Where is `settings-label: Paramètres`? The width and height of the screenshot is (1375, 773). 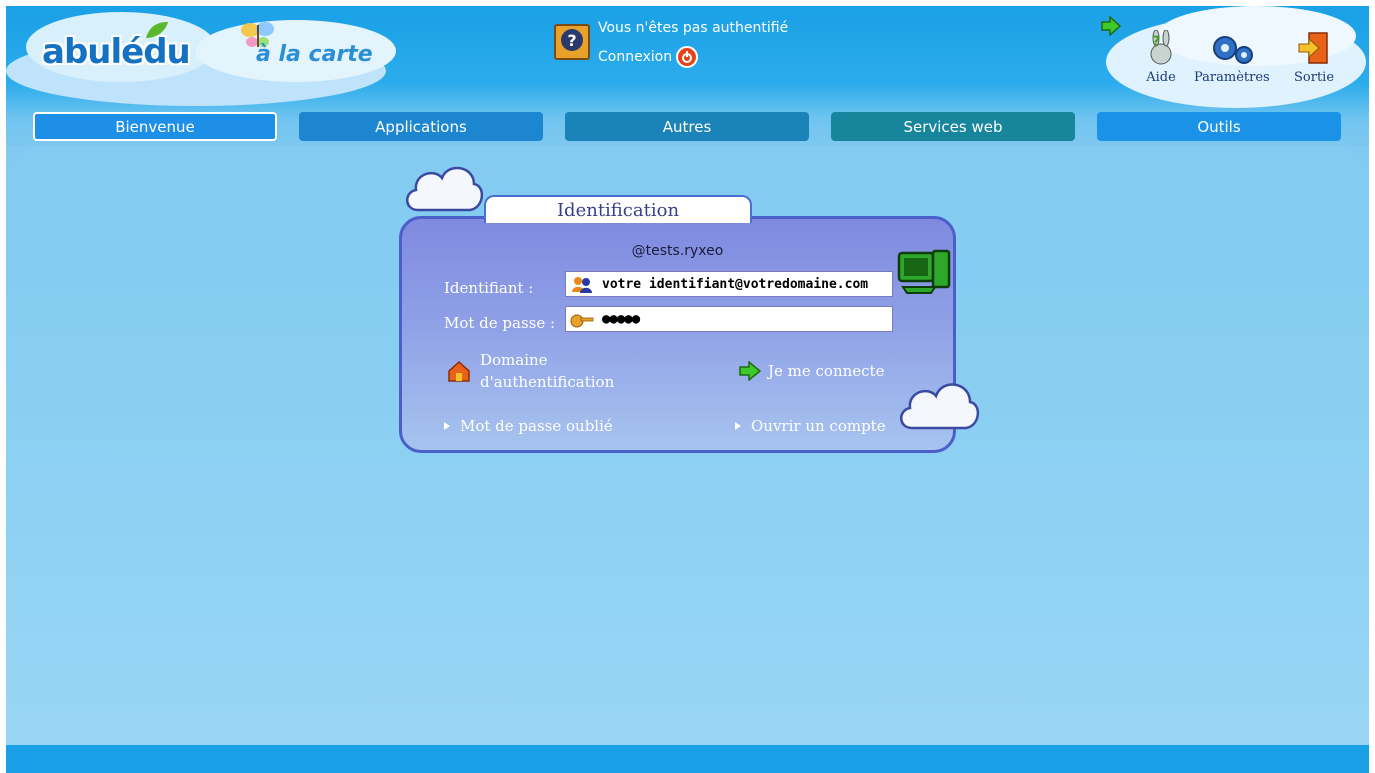
settings-label: Paramètres is located at coordinates (1232, 77).